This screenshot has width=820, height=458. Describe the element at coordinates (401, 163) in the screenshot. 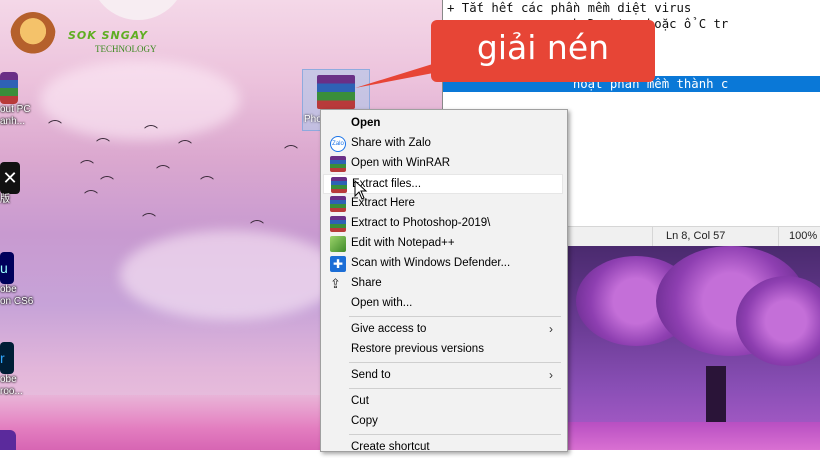

I see `menu-item-label: Open with WinRAR` at that location.